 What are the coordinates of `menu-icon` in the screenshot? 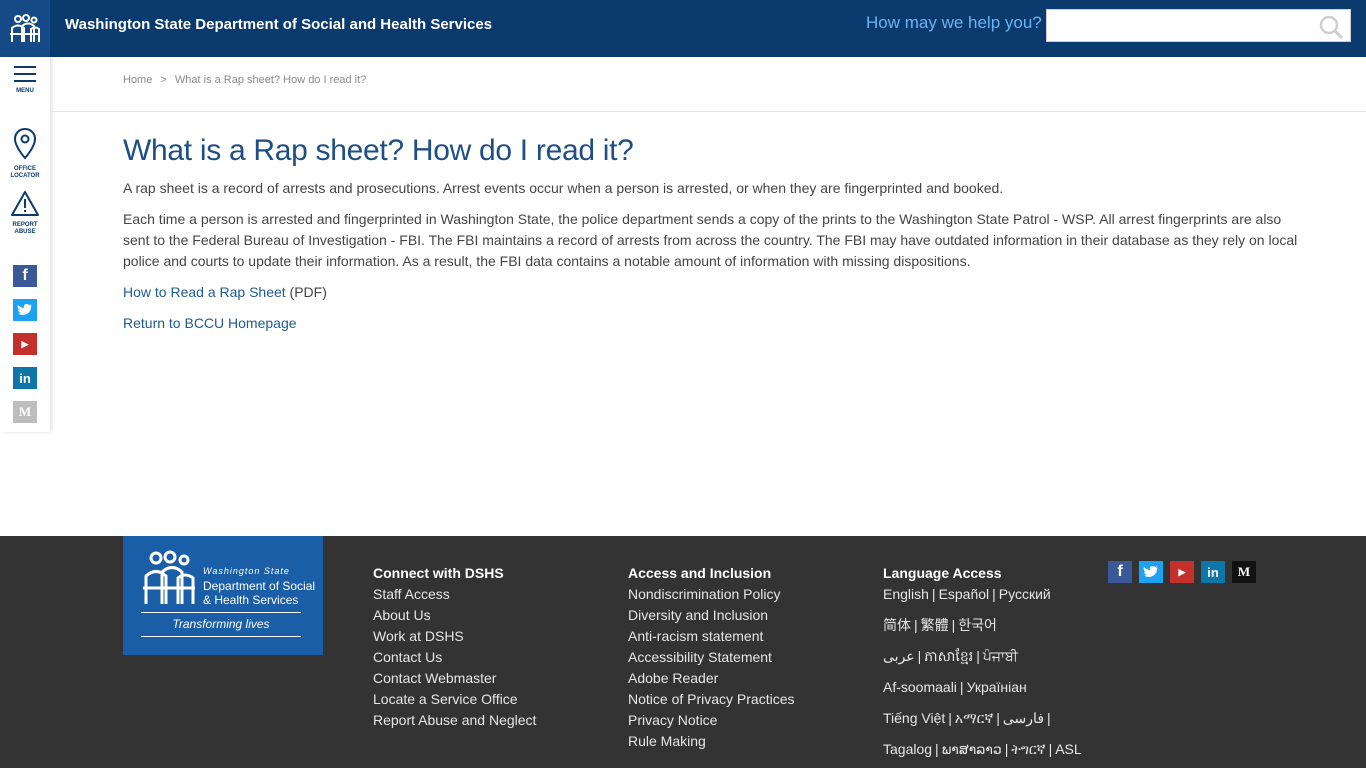 It's located at (25, 74).